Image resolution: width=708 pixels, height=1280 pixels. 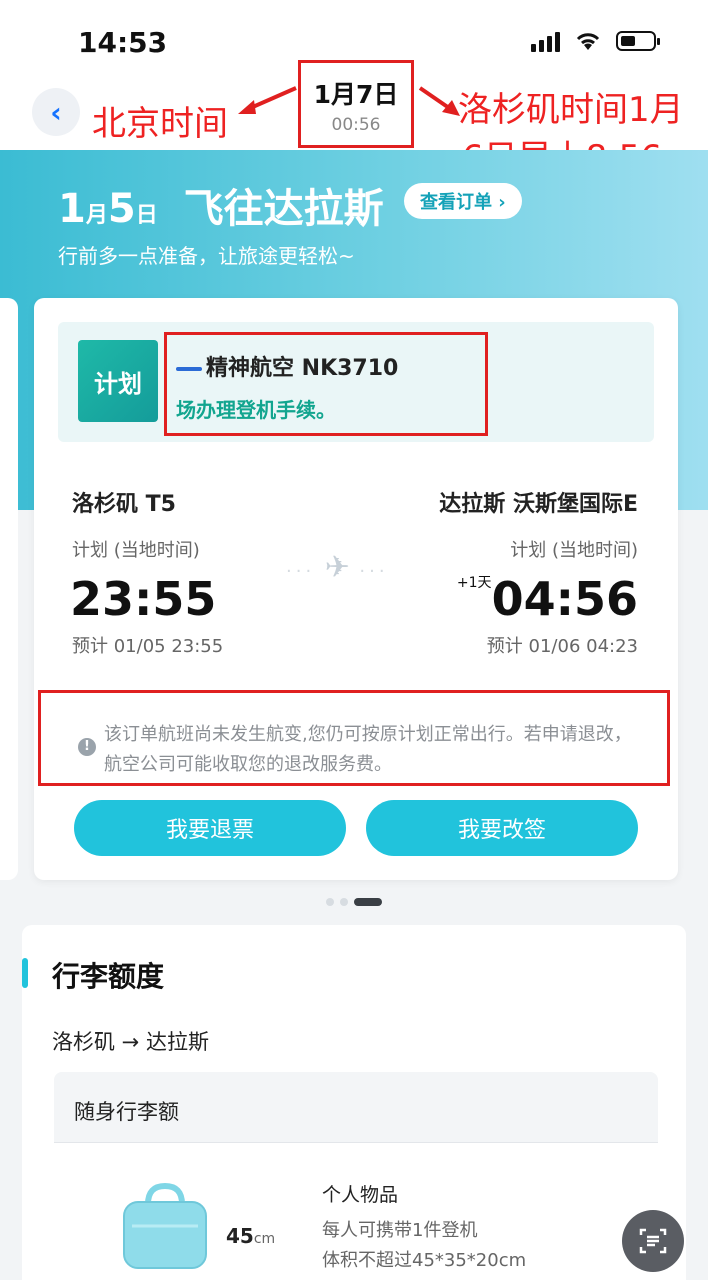 What do you see at coordinates (368, 902) in the screenshot?
I see `pager-dot-active` at bounding box center [368, 902].